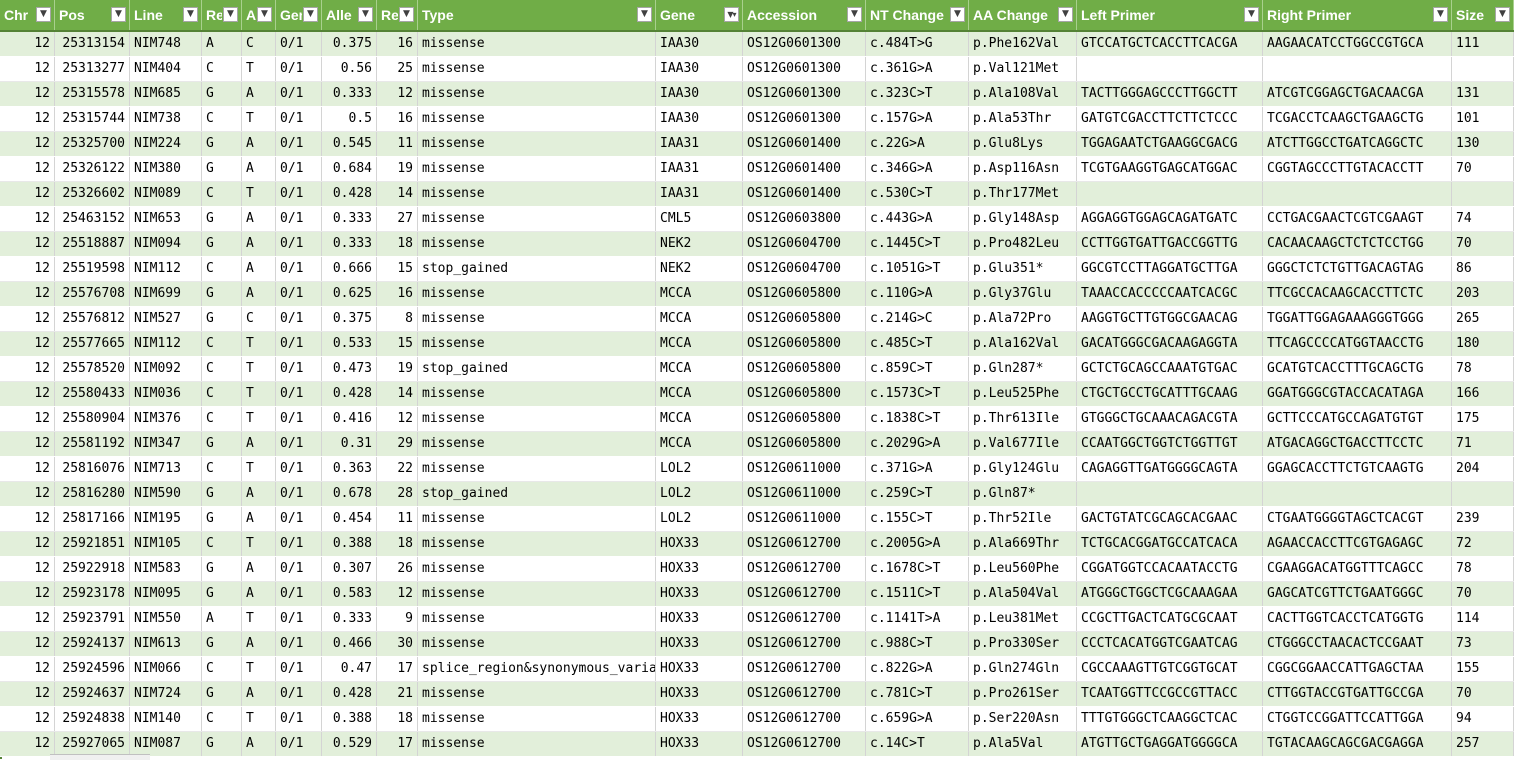 The image size is (1514, 760). What do you see at coordinates (699, 269) in the screenshot?
I see `cell-gene: NEK2` at bounding box center [699, 269].